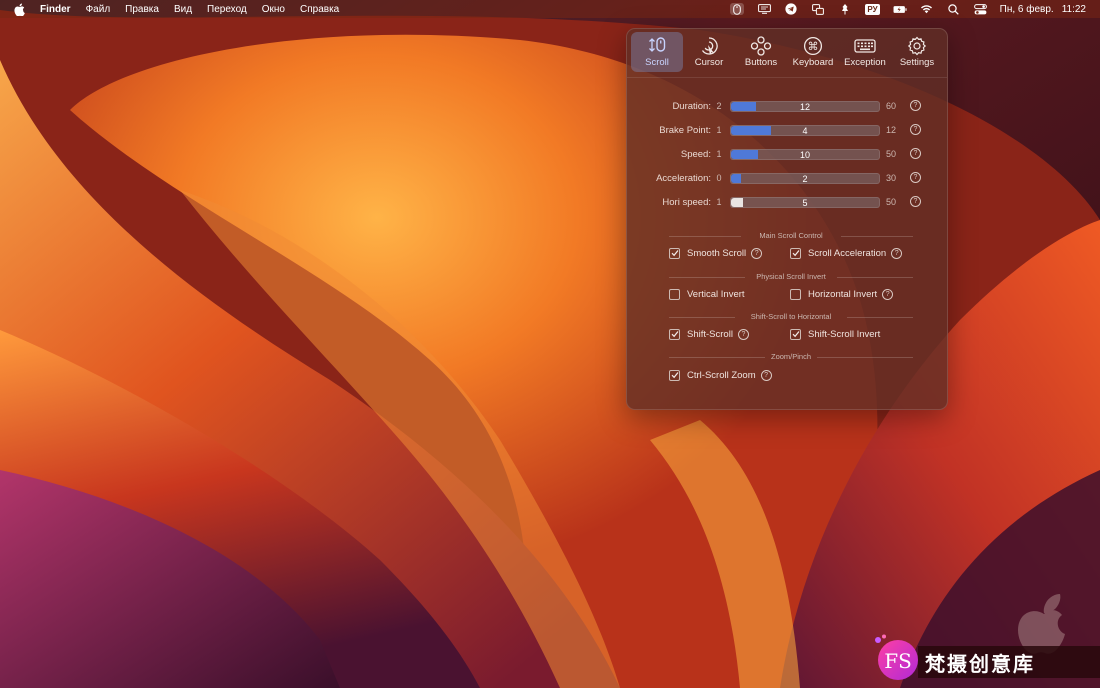 The height and width of the screenshot is (688, 1100). What do you see at coordinates (761, 62) in the screenshot?
I see `tab-buttons-label: Buttons` at bounding box center [761, 62].